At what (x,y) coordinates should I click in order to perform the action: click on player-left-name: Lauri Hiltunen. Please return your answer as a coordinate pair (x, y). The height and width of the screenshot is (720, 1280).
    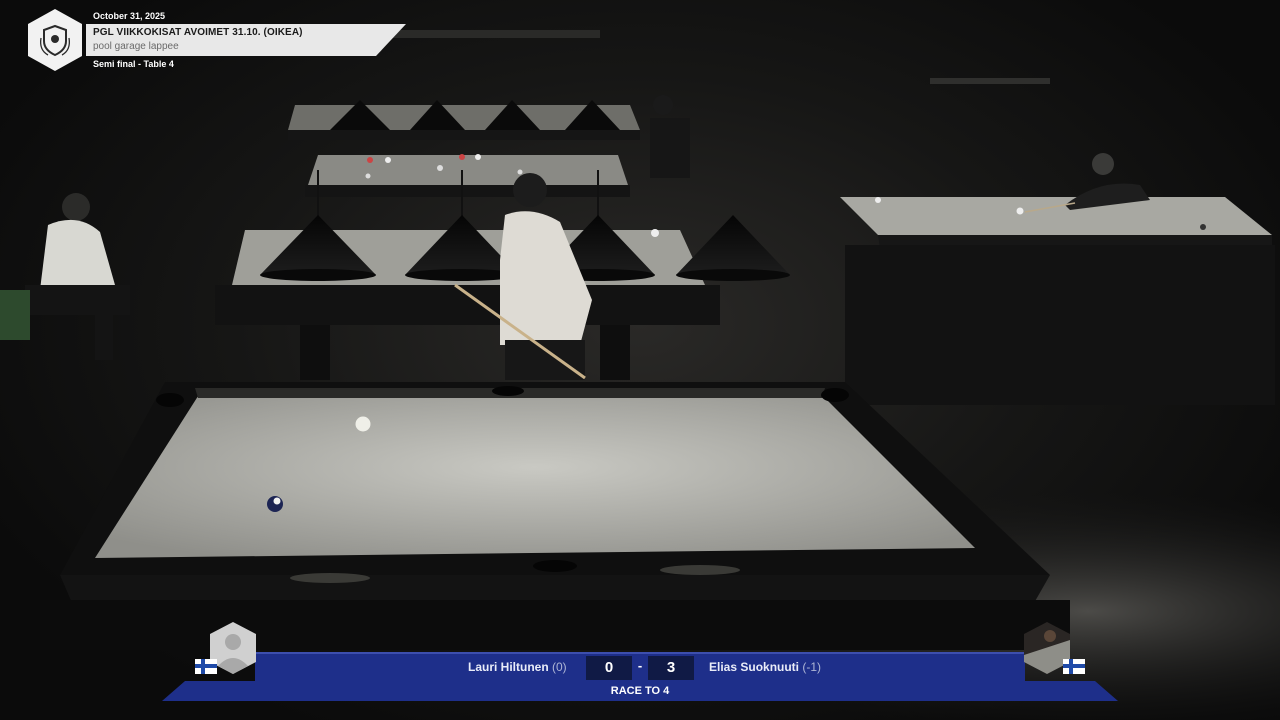
    Looking at the image, I should click on (508, 667).